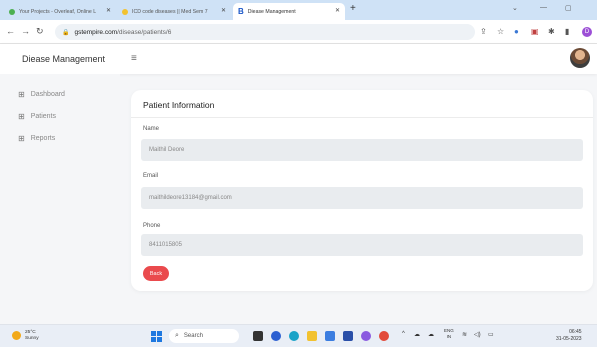 This screenshot has width=597, height=347. I want to click on sidebar-item-label: Dashboard, so click(47, 94).